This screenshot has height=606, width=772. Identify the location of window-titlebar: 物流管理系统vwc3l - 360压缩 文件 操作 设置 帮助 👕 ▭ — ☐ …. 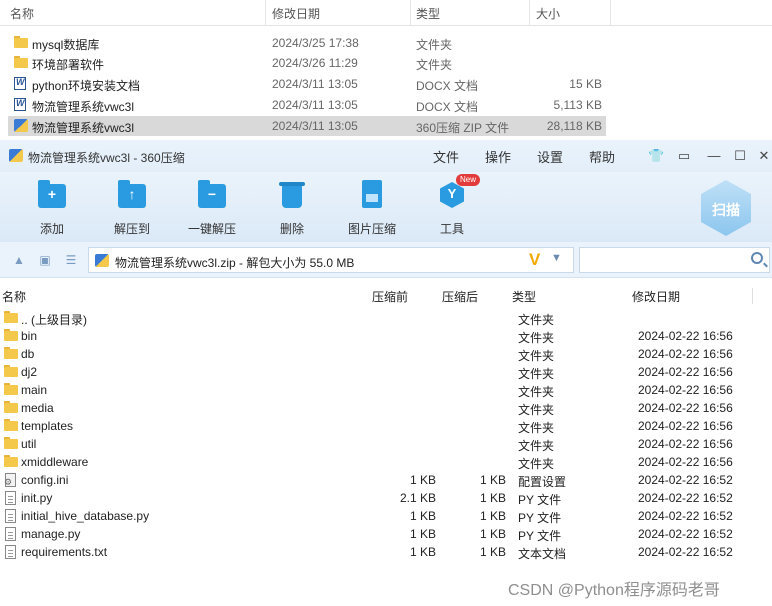
(386, 156).